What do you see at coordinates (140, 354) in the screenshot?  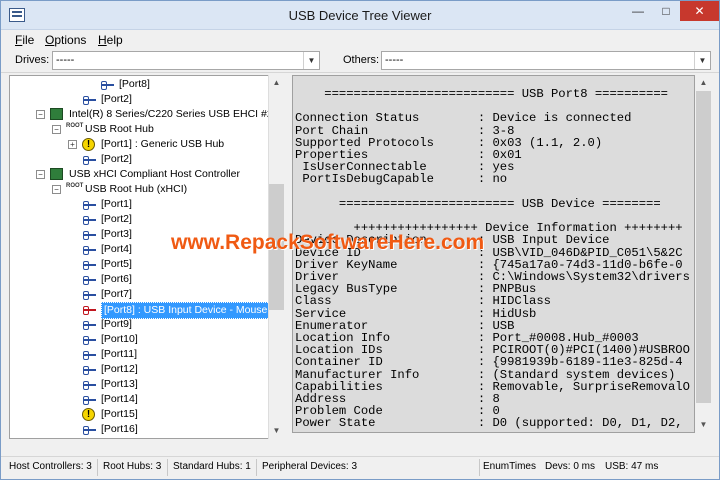 I see `tree-item: [Port11]` at bounding box center [140, 354].